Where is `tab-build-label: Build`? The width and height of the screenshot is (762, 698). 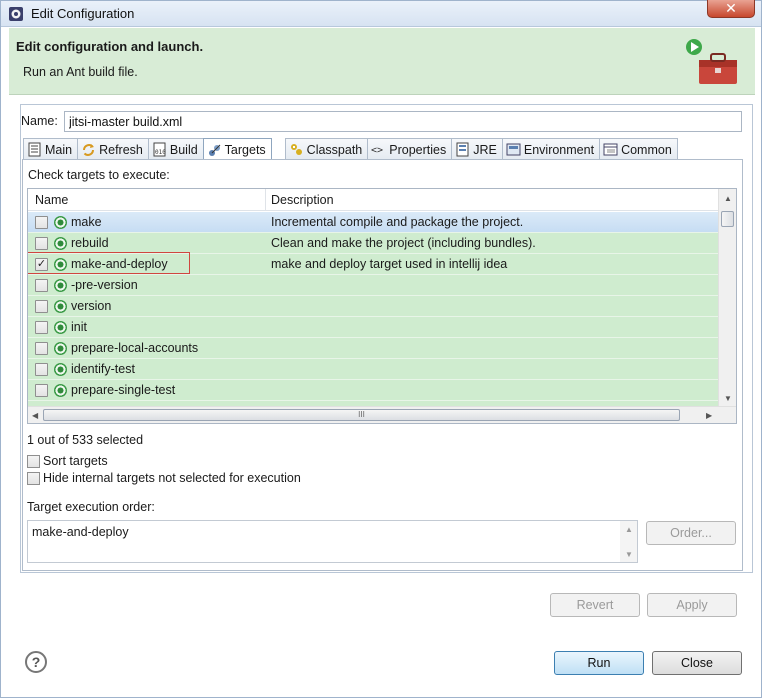
tab-build-label: Build is located at coordinates (183, 149).